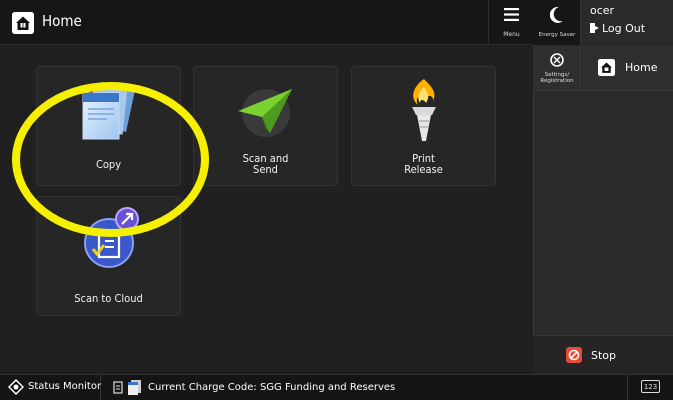 This screenshot has width=673, height=400. I want to click on print-release-tile: Print Release, so click(423, 126).